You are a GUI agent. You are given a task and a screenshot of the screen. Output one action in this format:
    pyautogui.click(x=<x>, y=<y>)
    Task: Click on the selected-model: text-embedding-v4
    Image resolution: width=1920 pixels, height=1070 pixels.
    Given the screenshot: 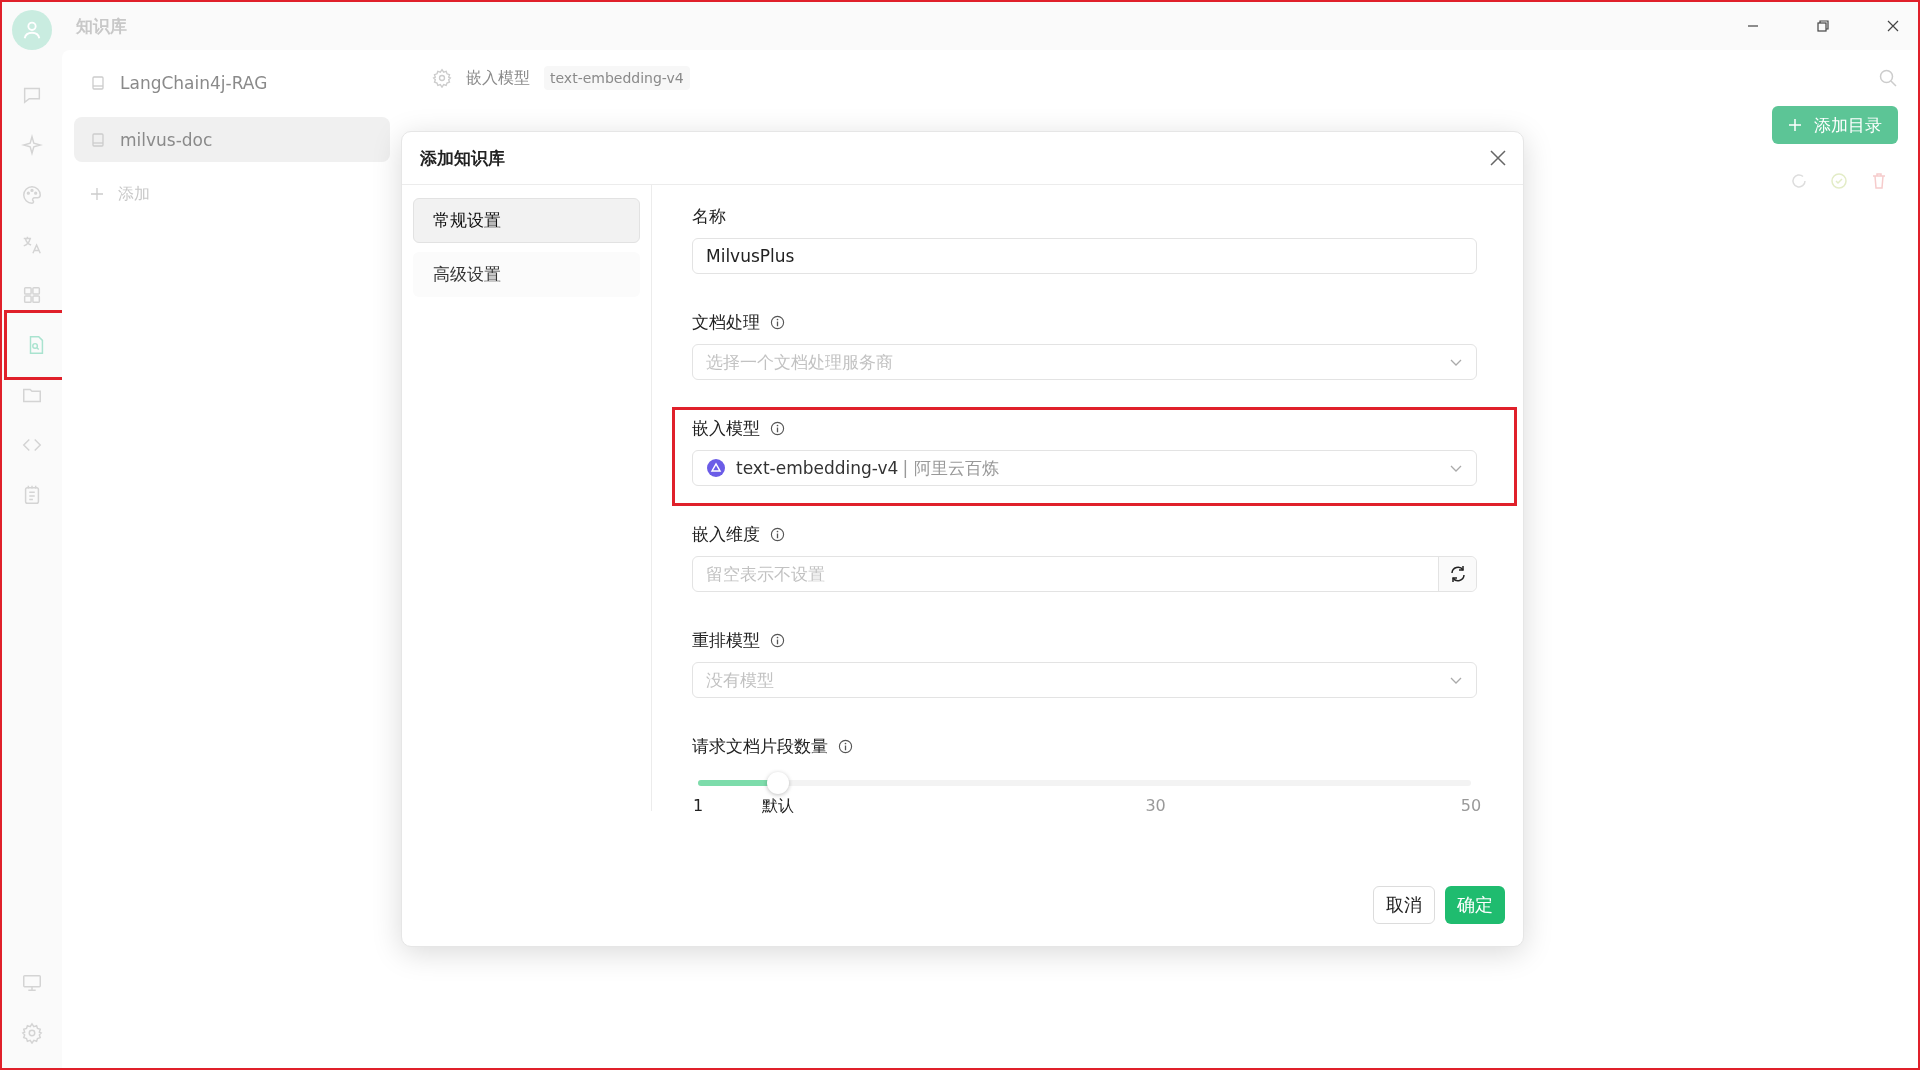 What is the action you would take?
    pyautogui.click(x=817, y=468)
    